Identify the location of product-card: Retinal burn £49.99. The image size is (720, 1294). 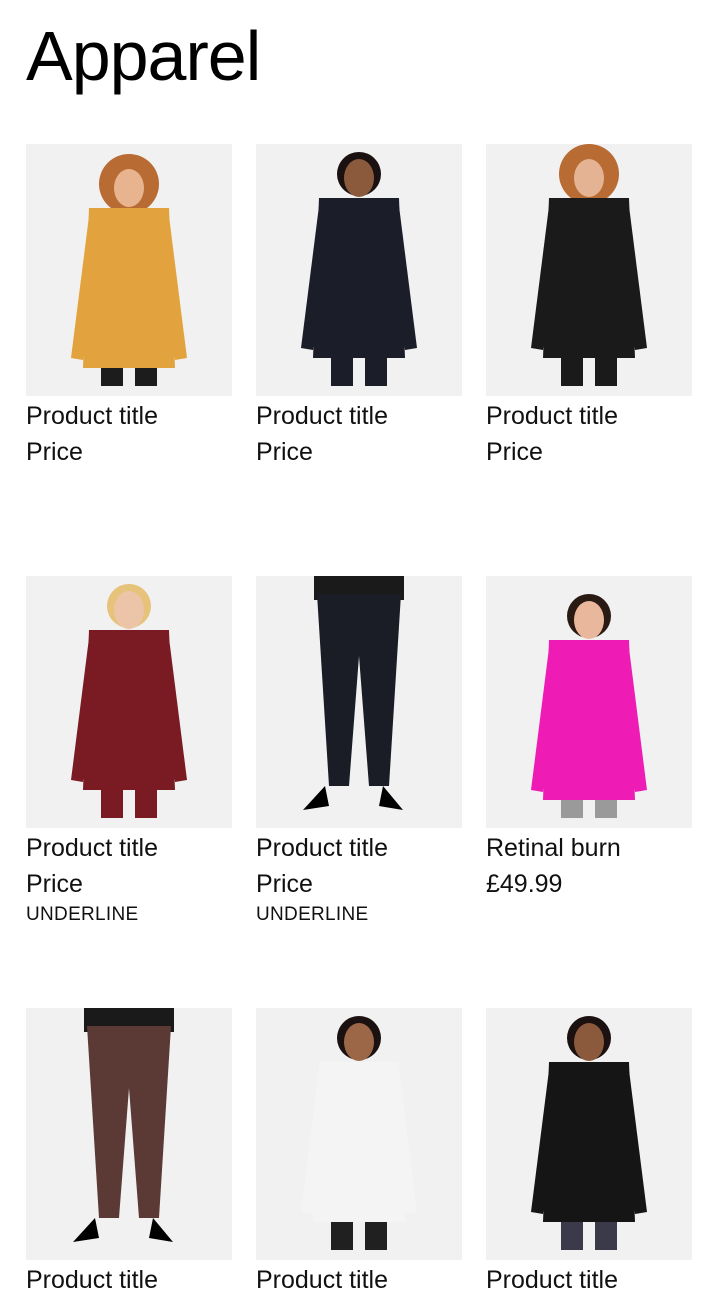
(590, 737).